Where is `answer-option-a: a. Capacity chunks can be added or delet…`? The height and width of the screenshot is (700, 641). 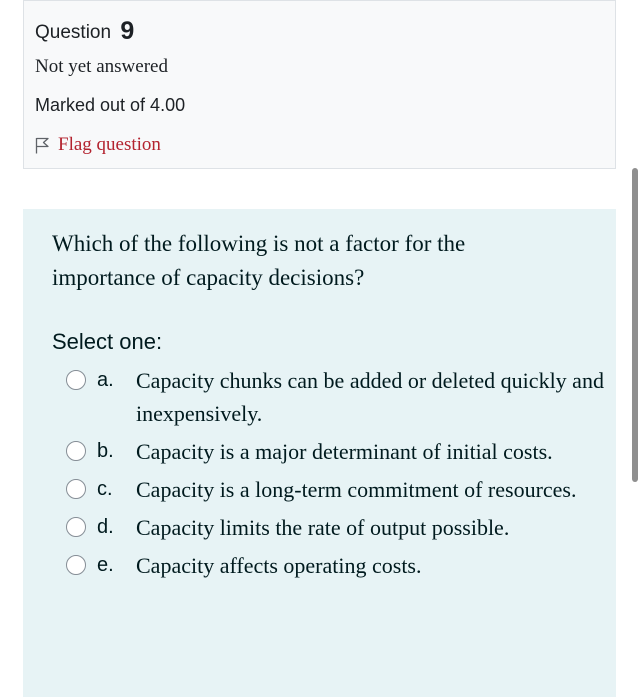 answer-option-a: a. Capacity chunks can be added or delet… is located at coordinates (336, 397).